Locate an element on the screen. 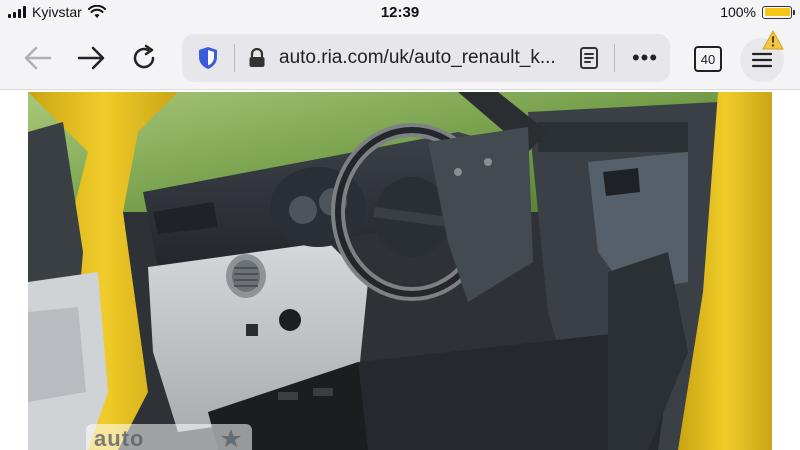 This screenshot has height=450, width=800. back-button is located at coordinates (38, 58).